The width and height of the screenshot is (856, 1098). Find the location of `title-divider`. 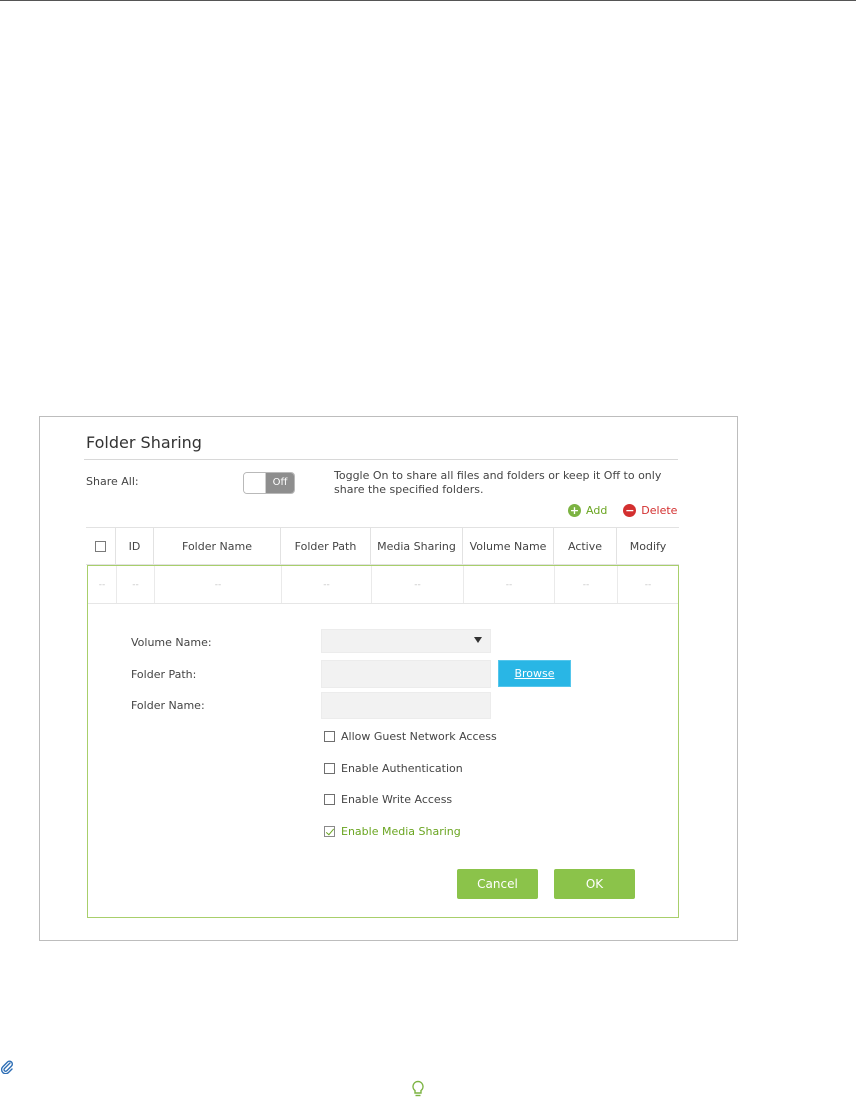

title-divider is located at coordinates (381, 459).